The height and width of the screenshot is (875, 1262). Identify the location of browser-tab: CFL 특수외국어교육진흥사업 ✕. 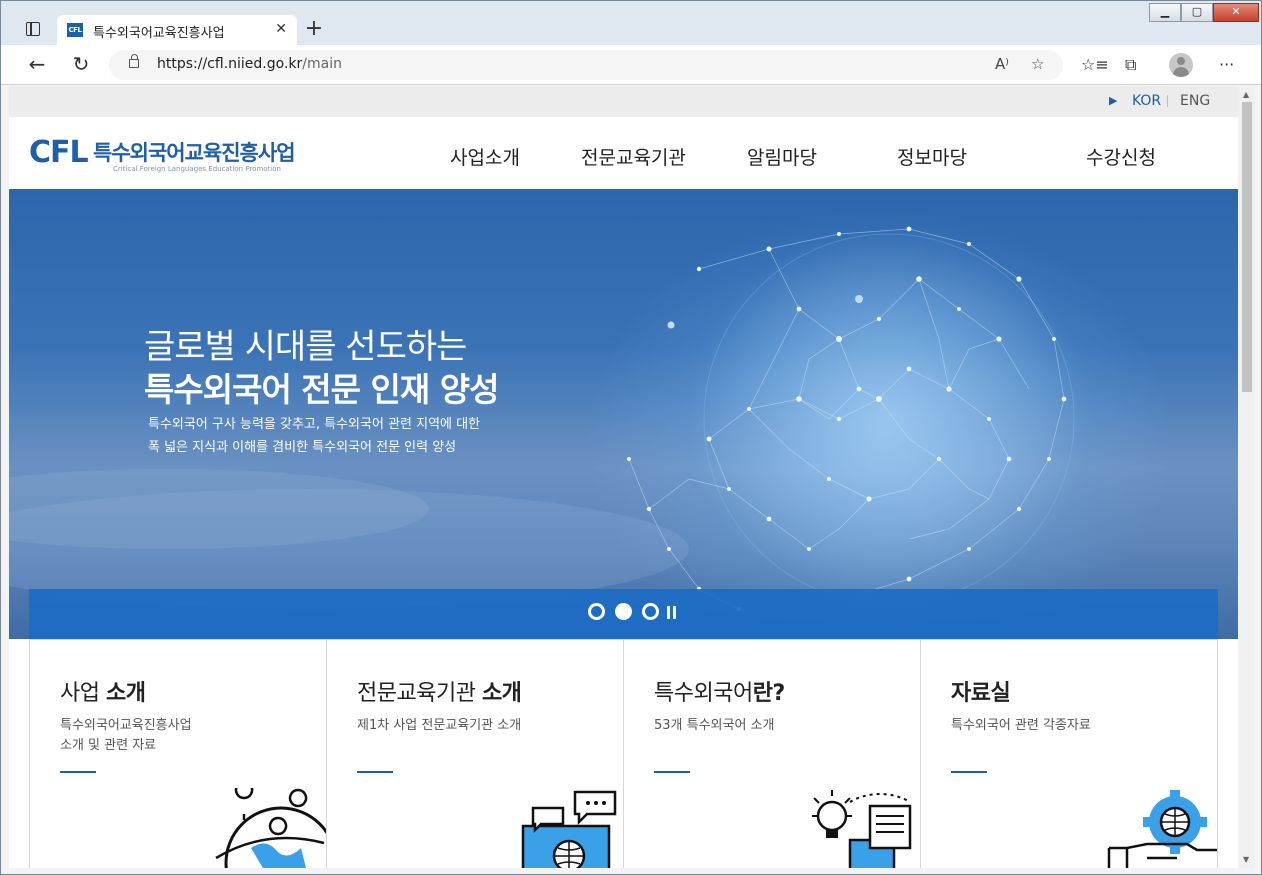
(177, 30).